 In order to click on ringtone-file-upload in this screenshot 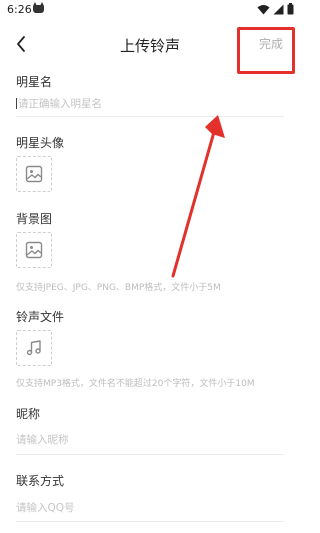, I will do `click(34, 348)`.